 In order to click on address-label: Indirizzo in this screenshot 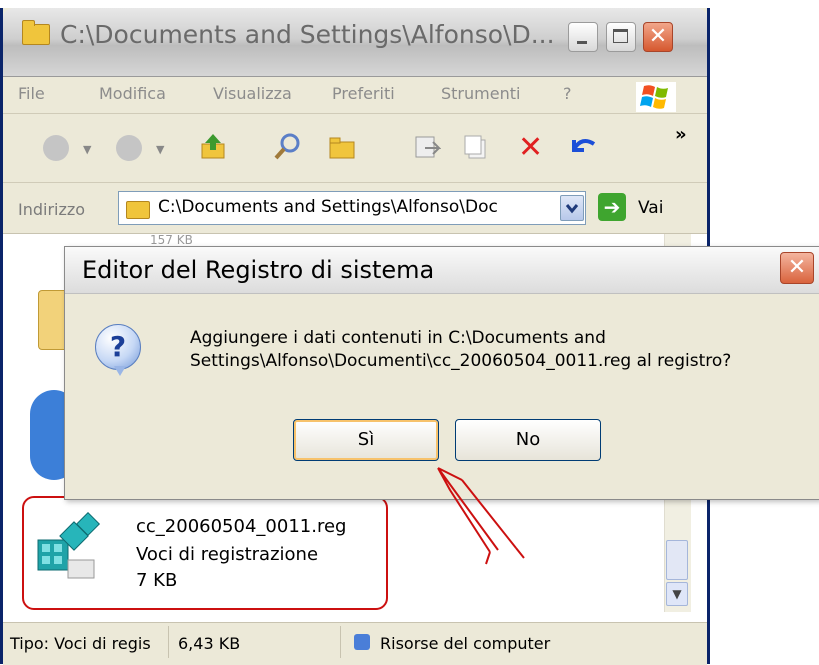, I will do `click(52, 209)`.